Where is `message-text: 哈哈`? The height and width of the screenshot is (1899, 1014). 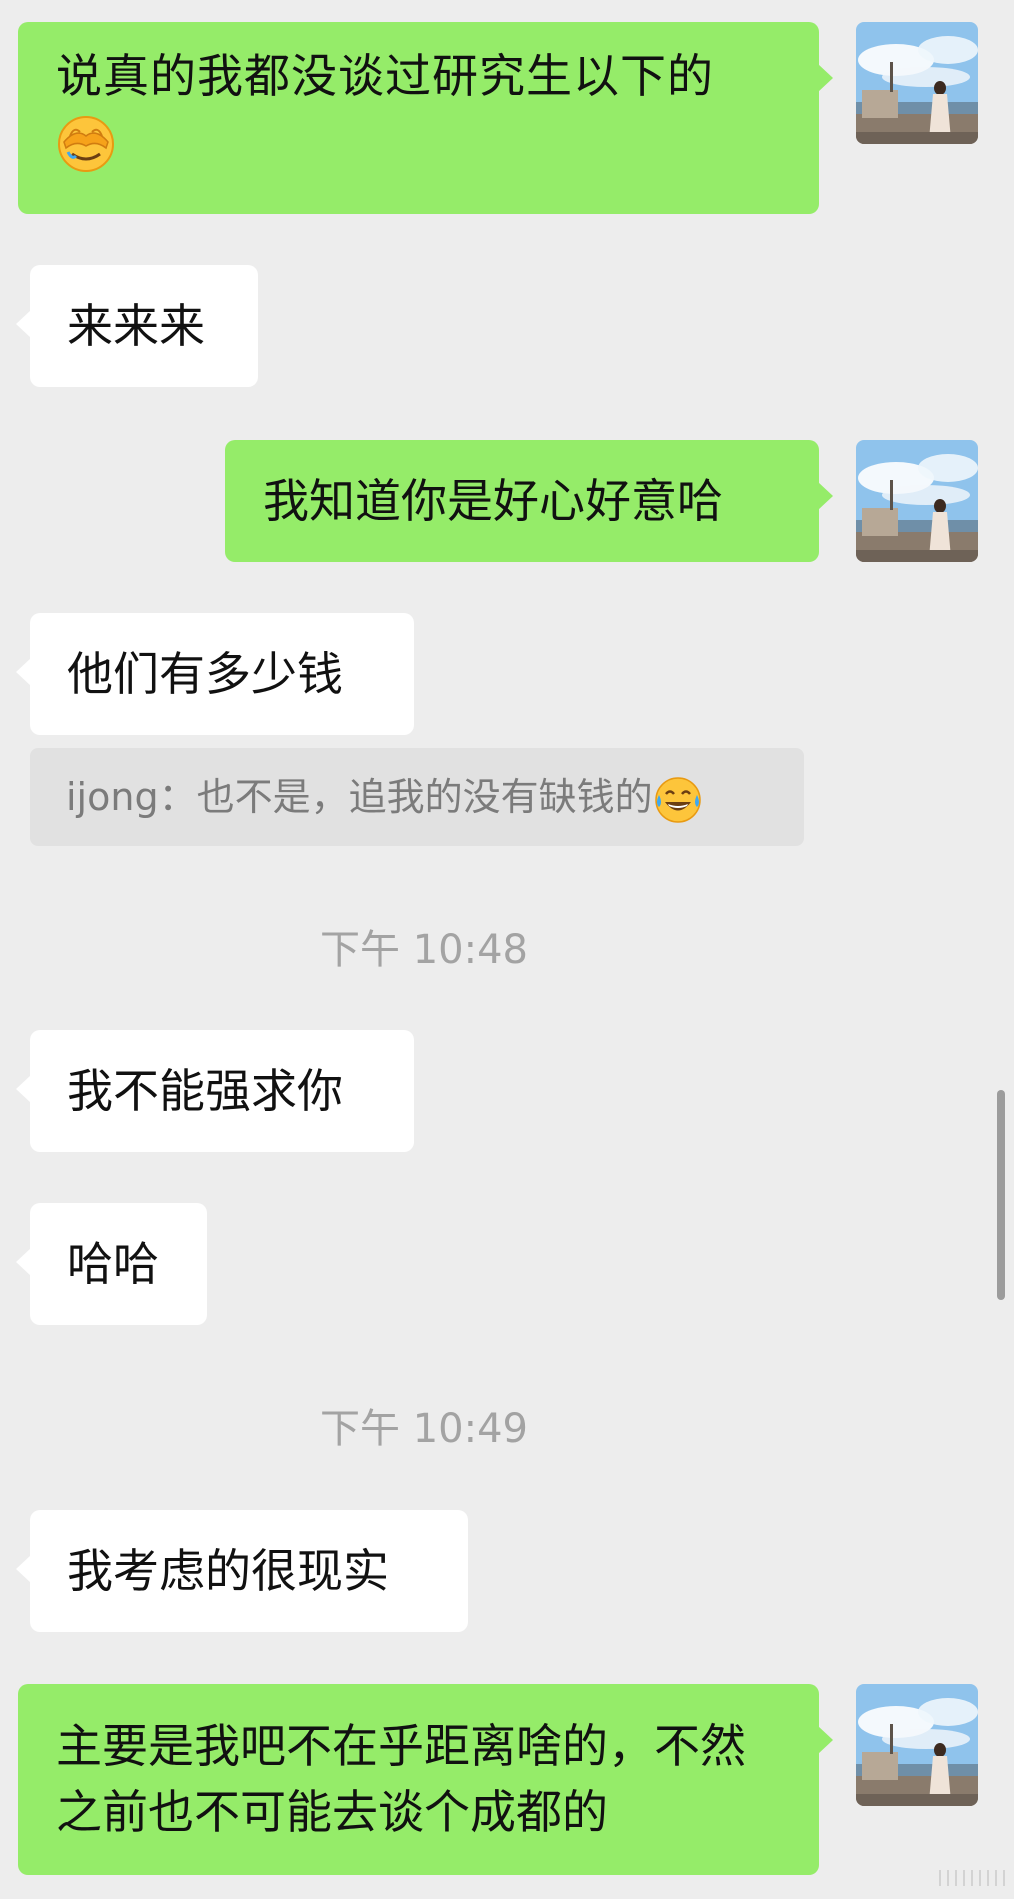
message-text: 哈哈 is located at coordinates (113, 1264).